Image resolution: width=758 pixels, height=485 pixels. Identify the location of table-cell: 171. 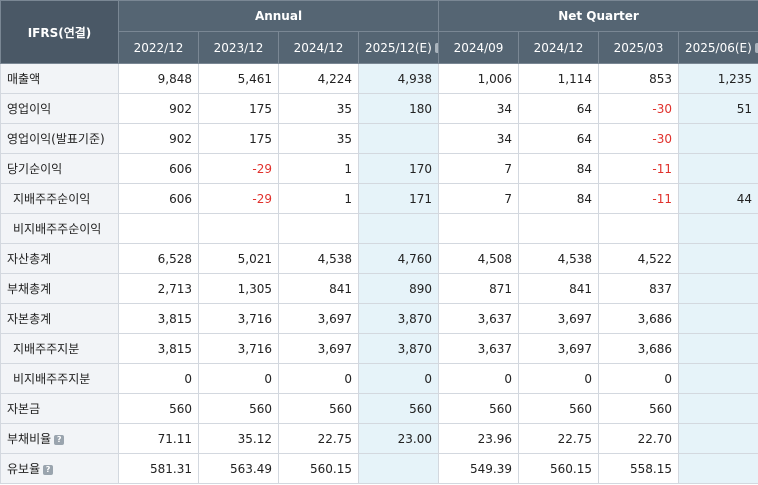
(398, 198).